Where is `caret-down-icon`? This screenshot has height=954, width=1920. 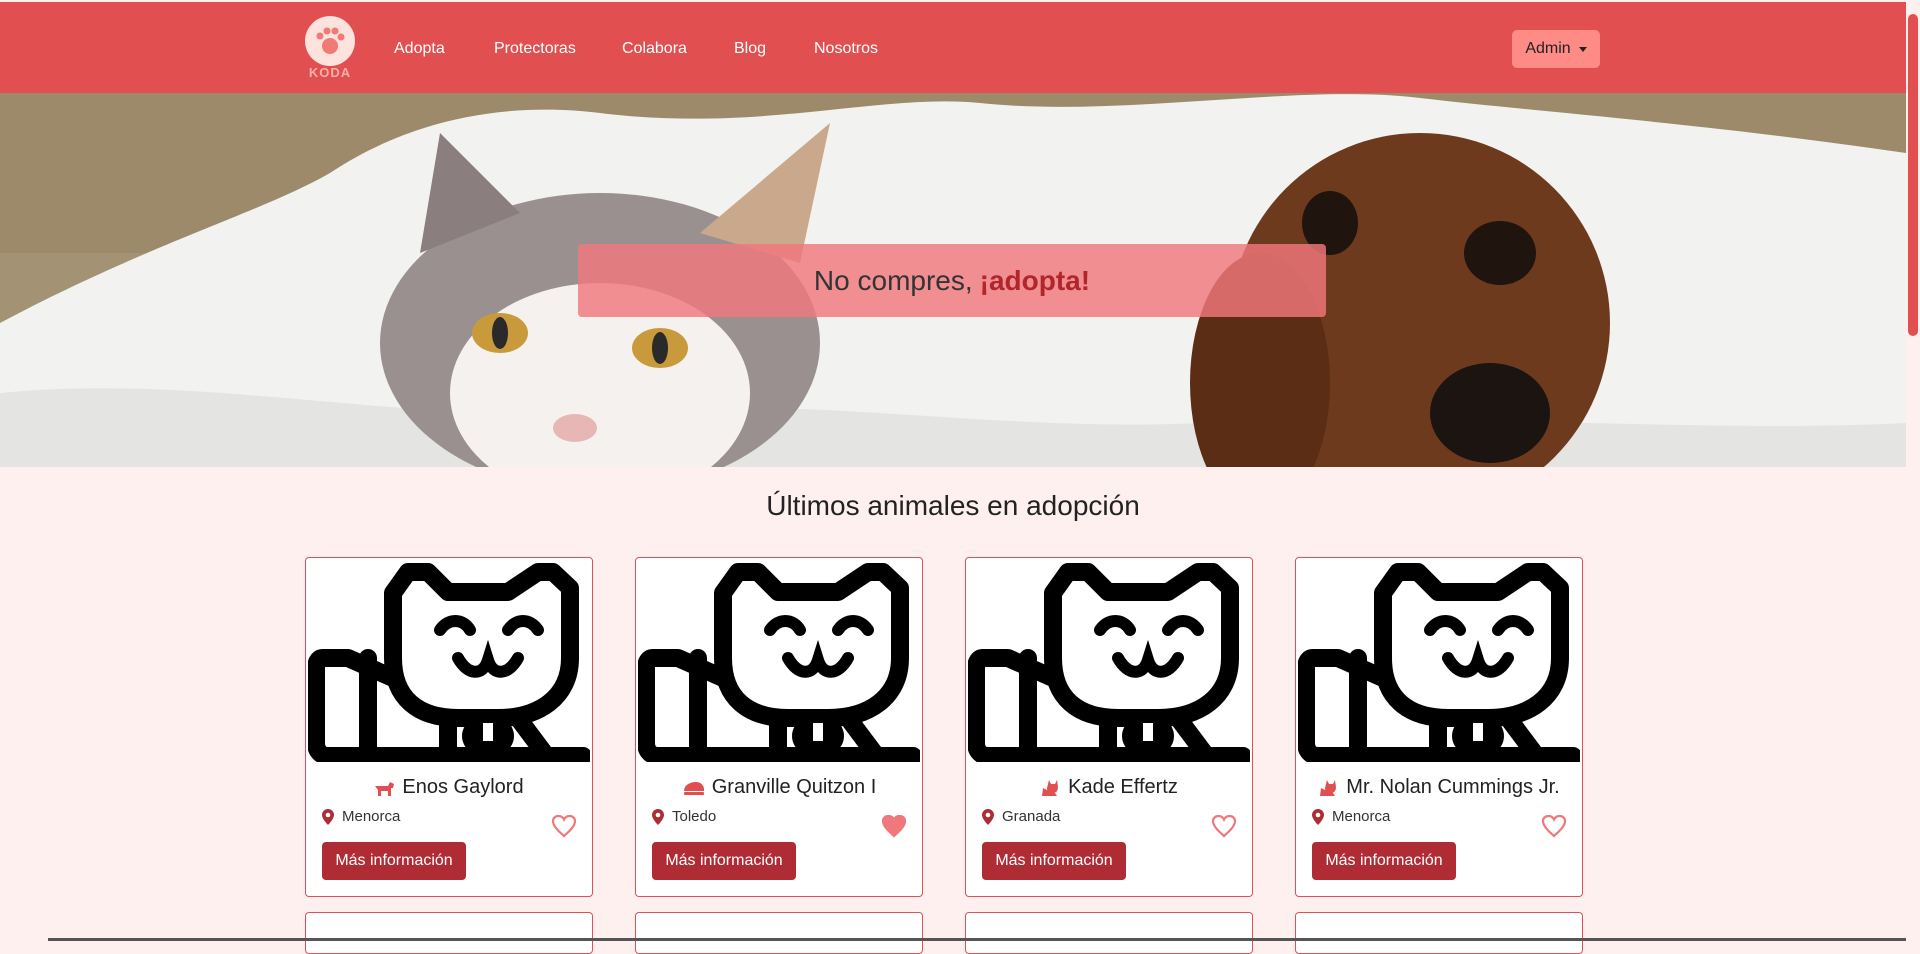
caret-down-icon is located at coordinates (1582, 49).